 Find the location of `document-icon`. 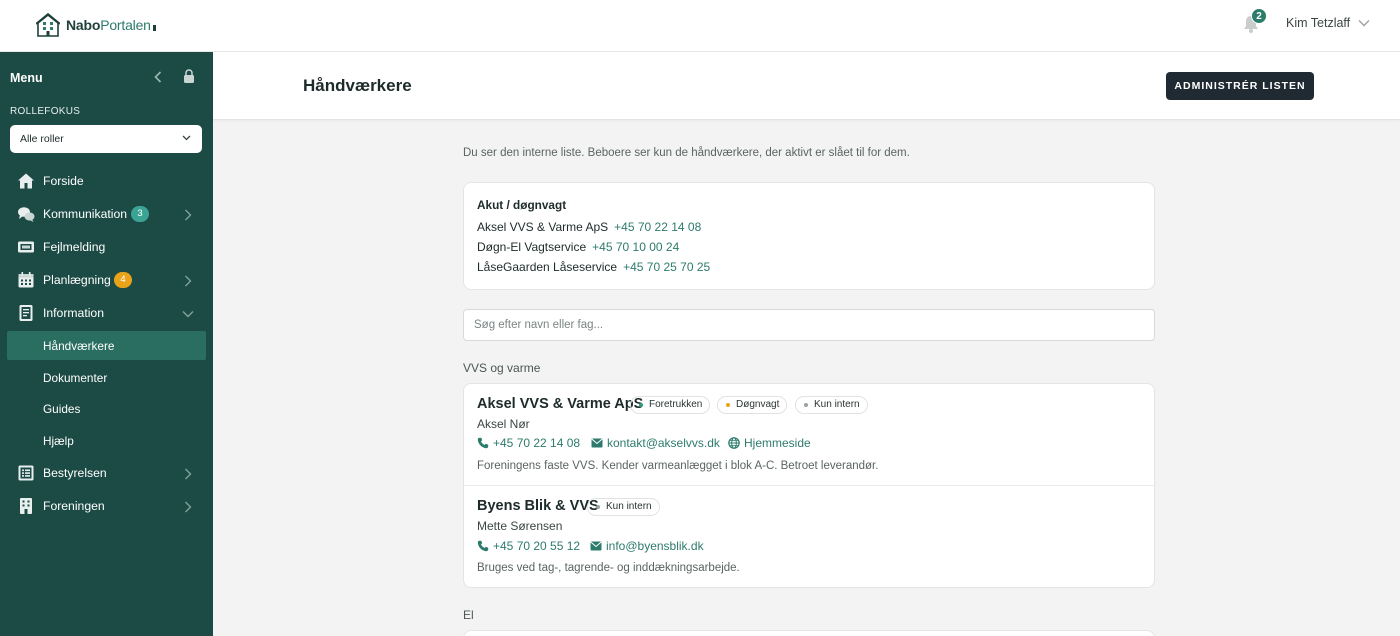

document-icon is located at coordinates (26, 313).